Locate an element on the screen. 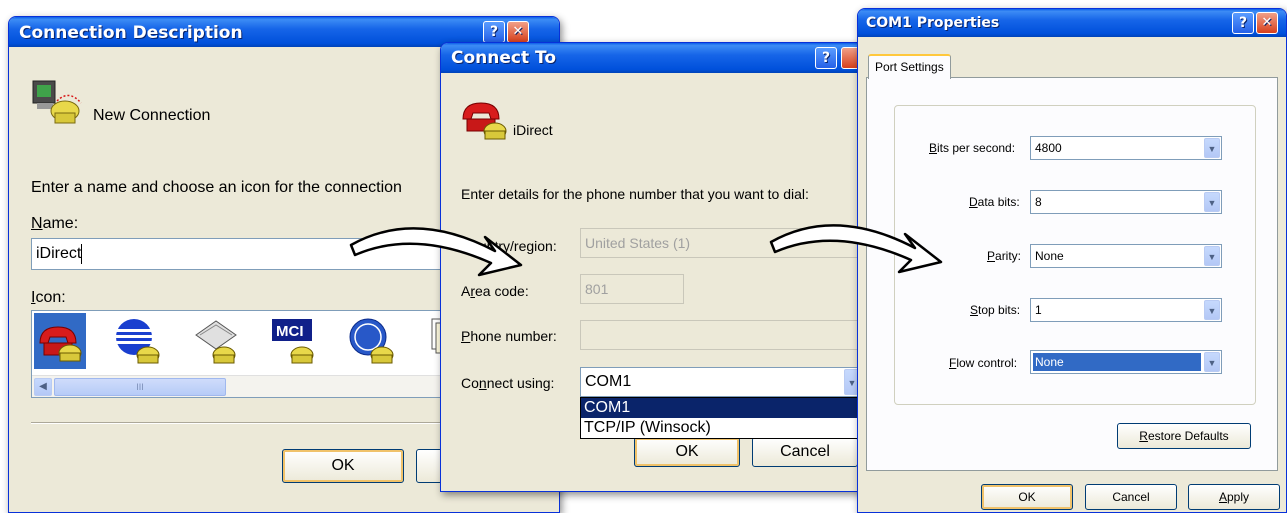  data-bits-label: Data bits: is located at coordinates (994, 202).